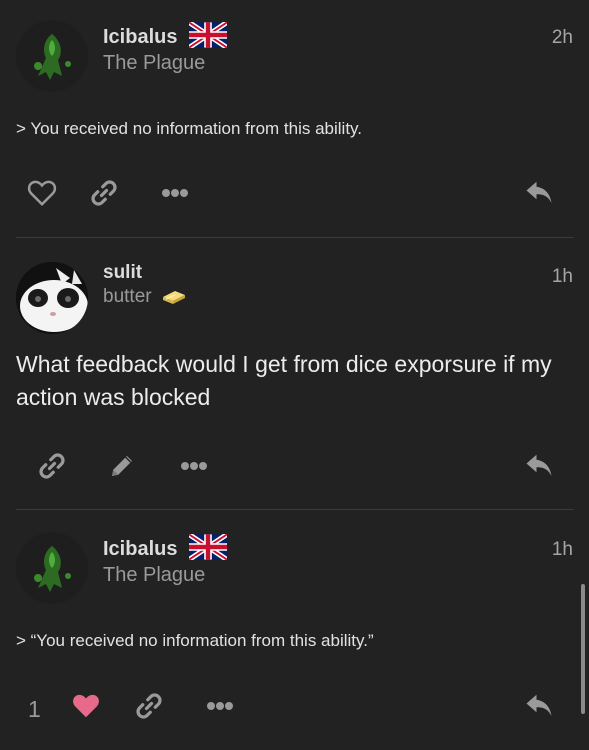 Image resolution: width=589 pixels, height=750 pixels. I want to click on edit-button, so click(122, 466).